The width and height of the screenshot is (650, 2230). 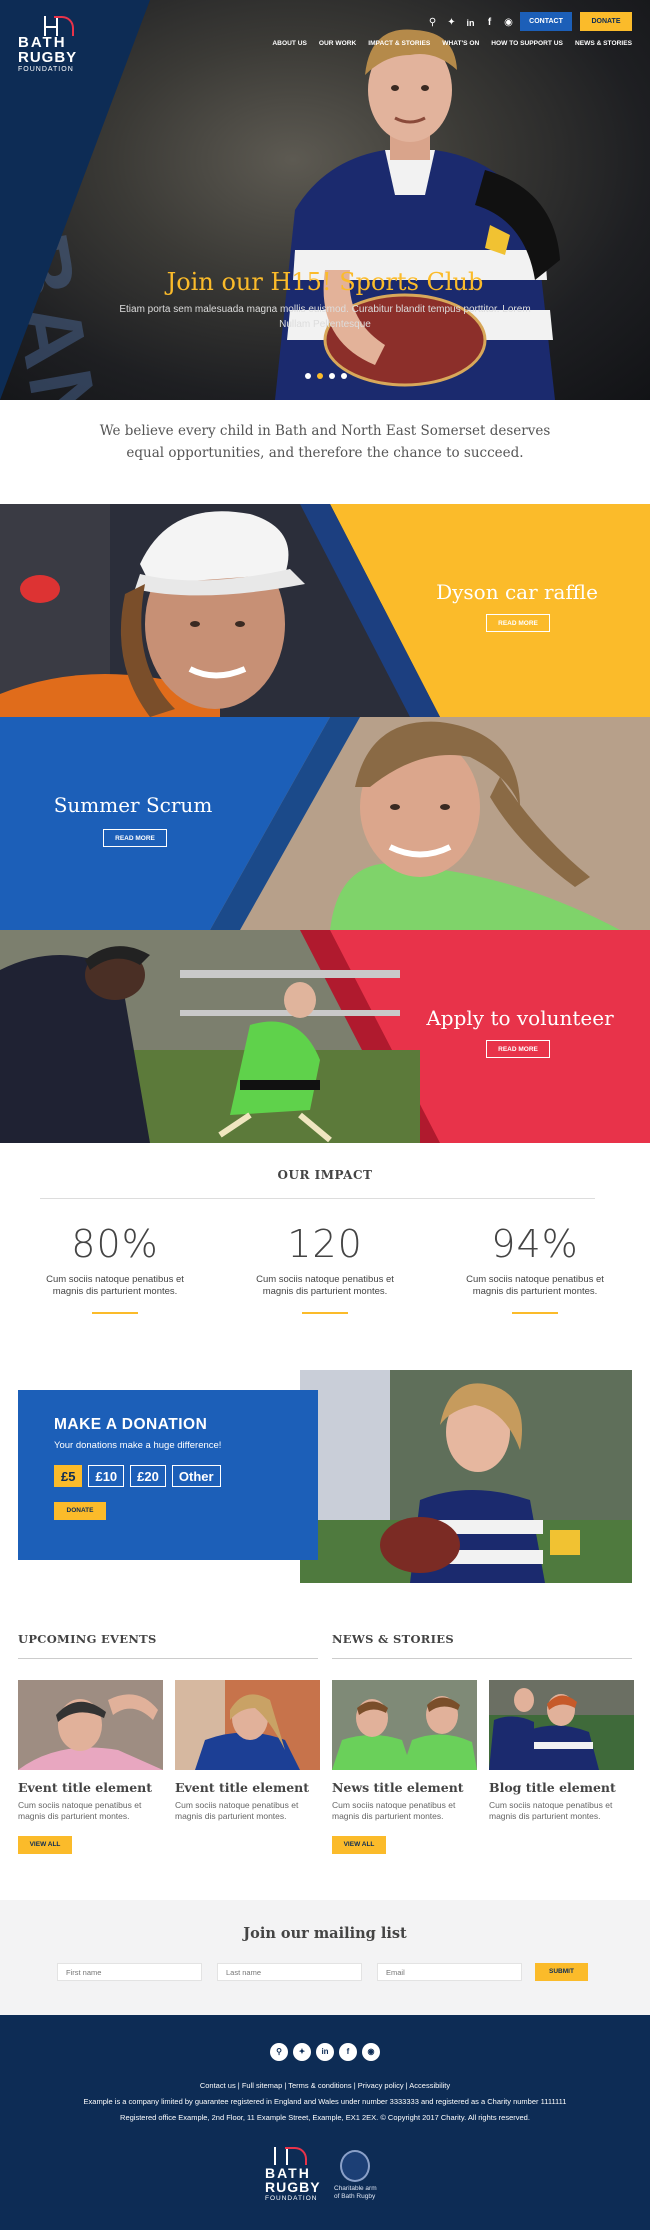 I want to click on last-name-field, so click(x=289, y=1972).